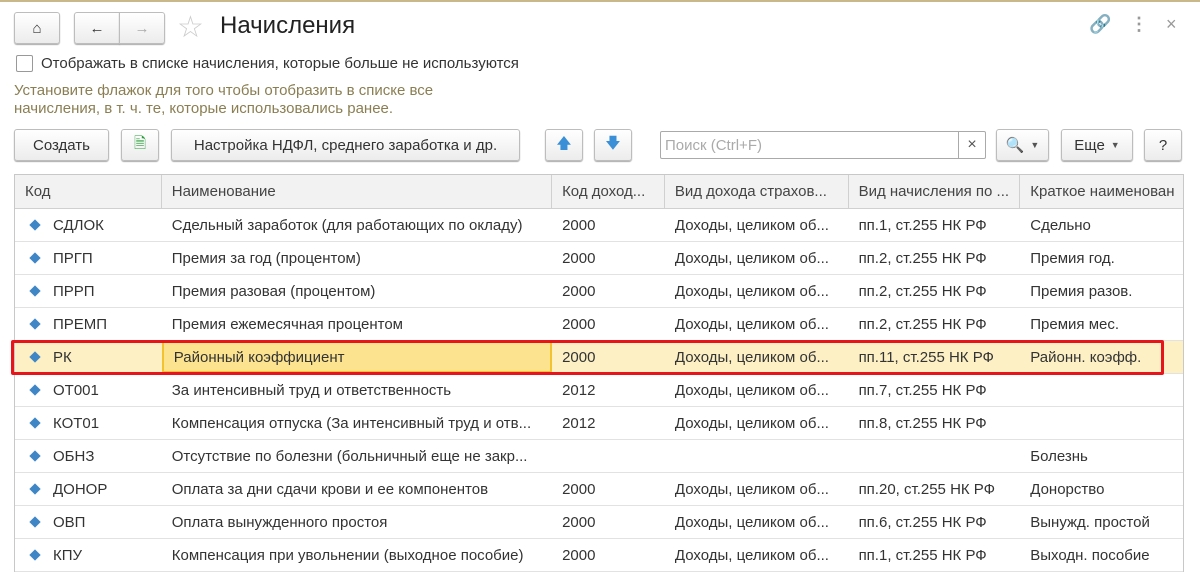 The height and width of the screenshot is (572, 1200). I want to click on move-down-button: 🡇, so click(613, 145).